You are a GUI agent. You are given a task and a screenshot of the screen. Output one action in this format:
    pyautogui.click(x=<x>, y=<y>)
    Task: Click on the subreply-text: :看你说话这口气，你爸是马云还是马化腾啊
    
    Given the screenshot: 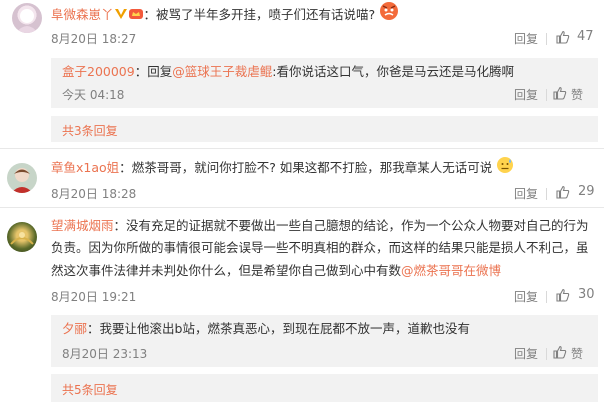 What is the action you would take?
    pyautogui.click(x=393, y=71)
    